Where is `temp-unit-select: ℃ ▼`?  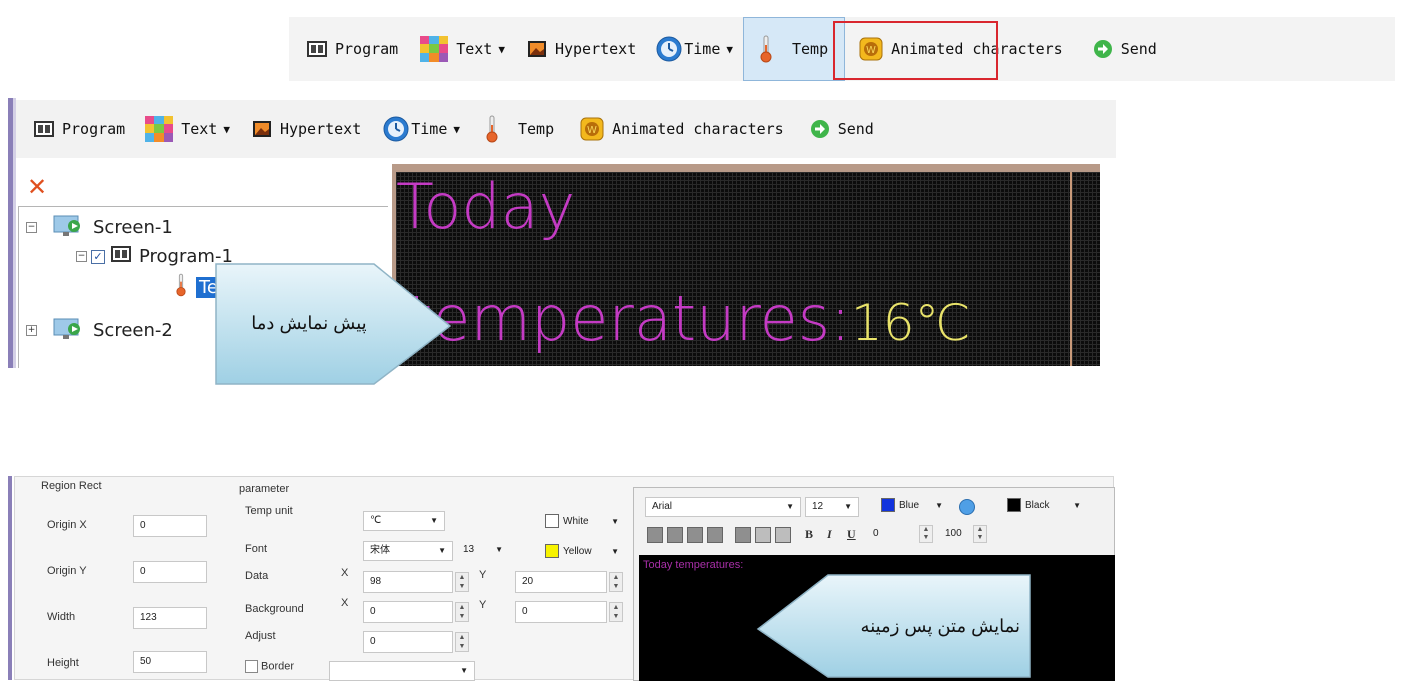 temp-unit-select: ℃ ▼ is located at coordinates (404, 521).